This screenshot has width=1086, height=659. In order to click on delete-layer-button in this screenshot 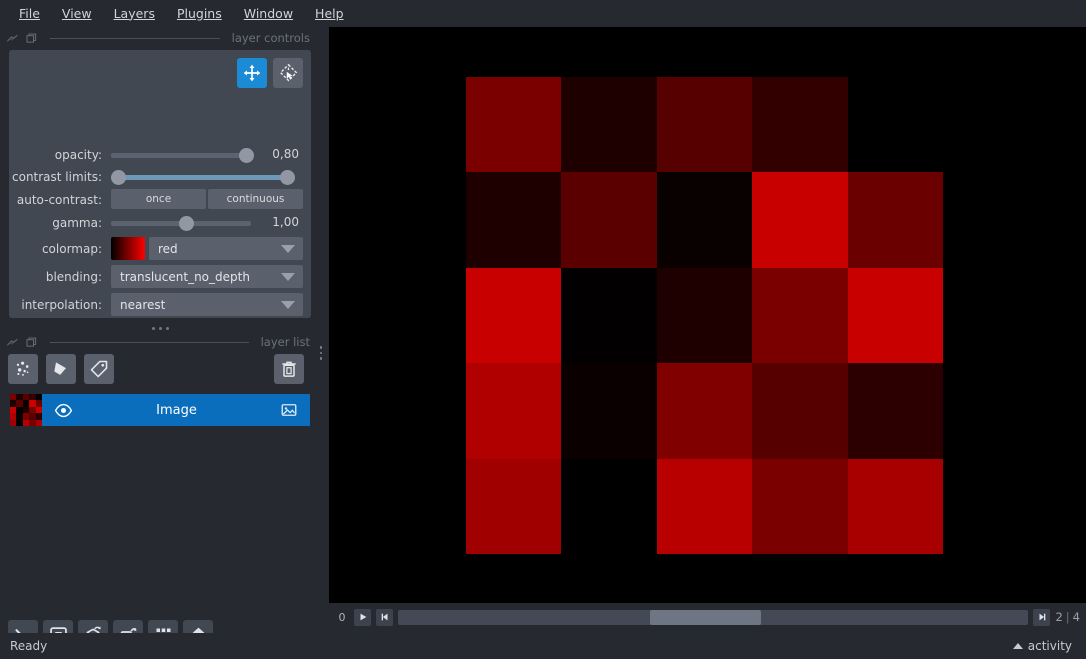, I will do `click(289, 369)`.